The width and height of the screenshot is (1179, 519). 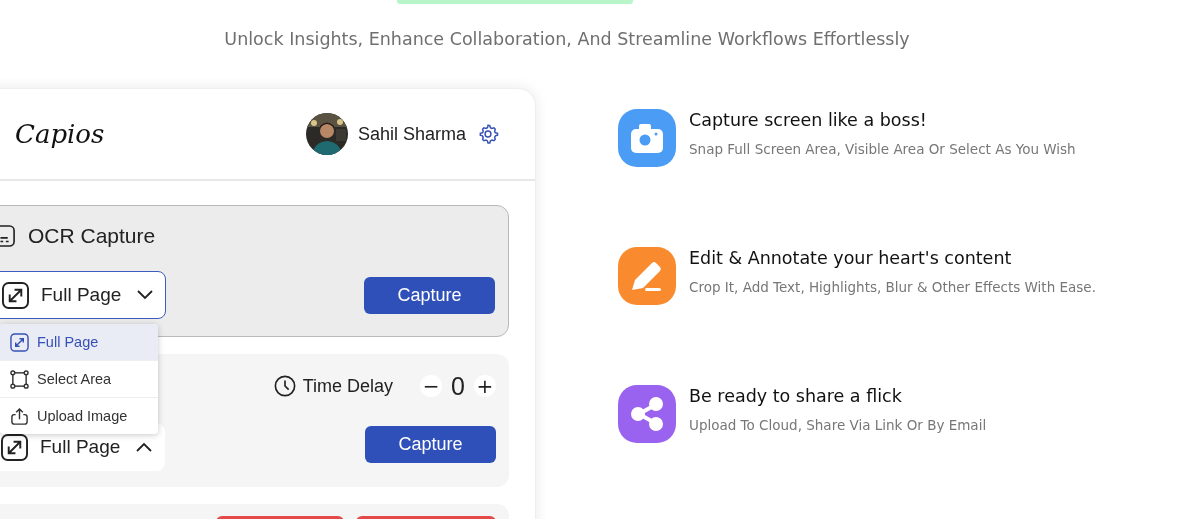 What do you see at coordinates (567, 39) in the screenshot?
I see `hero-subtitle: Unlock Insights, Enhance Collaboration, And Streamline Workflows Effortlessly` at bounding box center [567, 39].